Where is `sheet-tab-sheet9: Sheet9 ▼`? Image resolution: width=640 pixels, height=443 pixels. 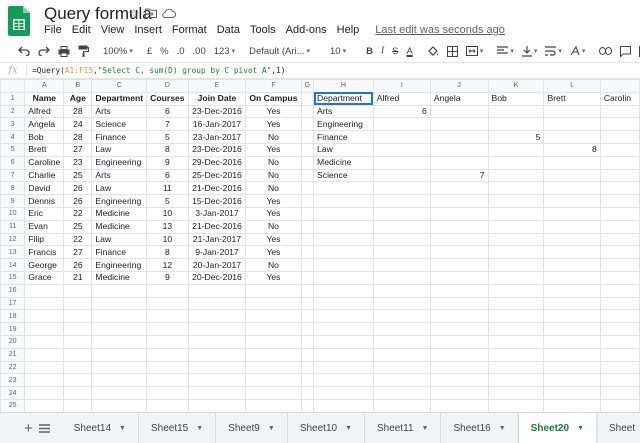
sheet-tab-sheet9: Sheet9 ▼ is located at coordinates (252, 428).